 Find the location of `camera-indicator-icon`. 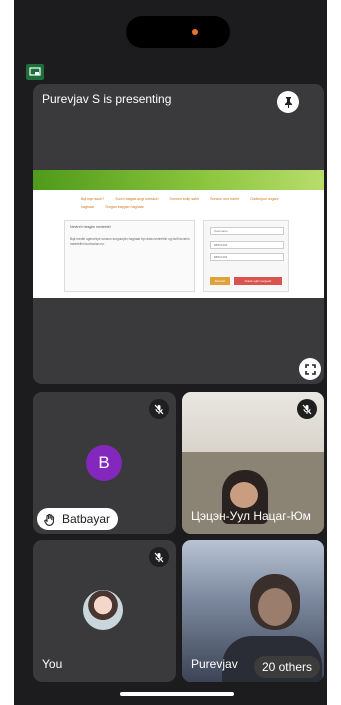

camera-indicator-icon is located at coordinates (195, 32).